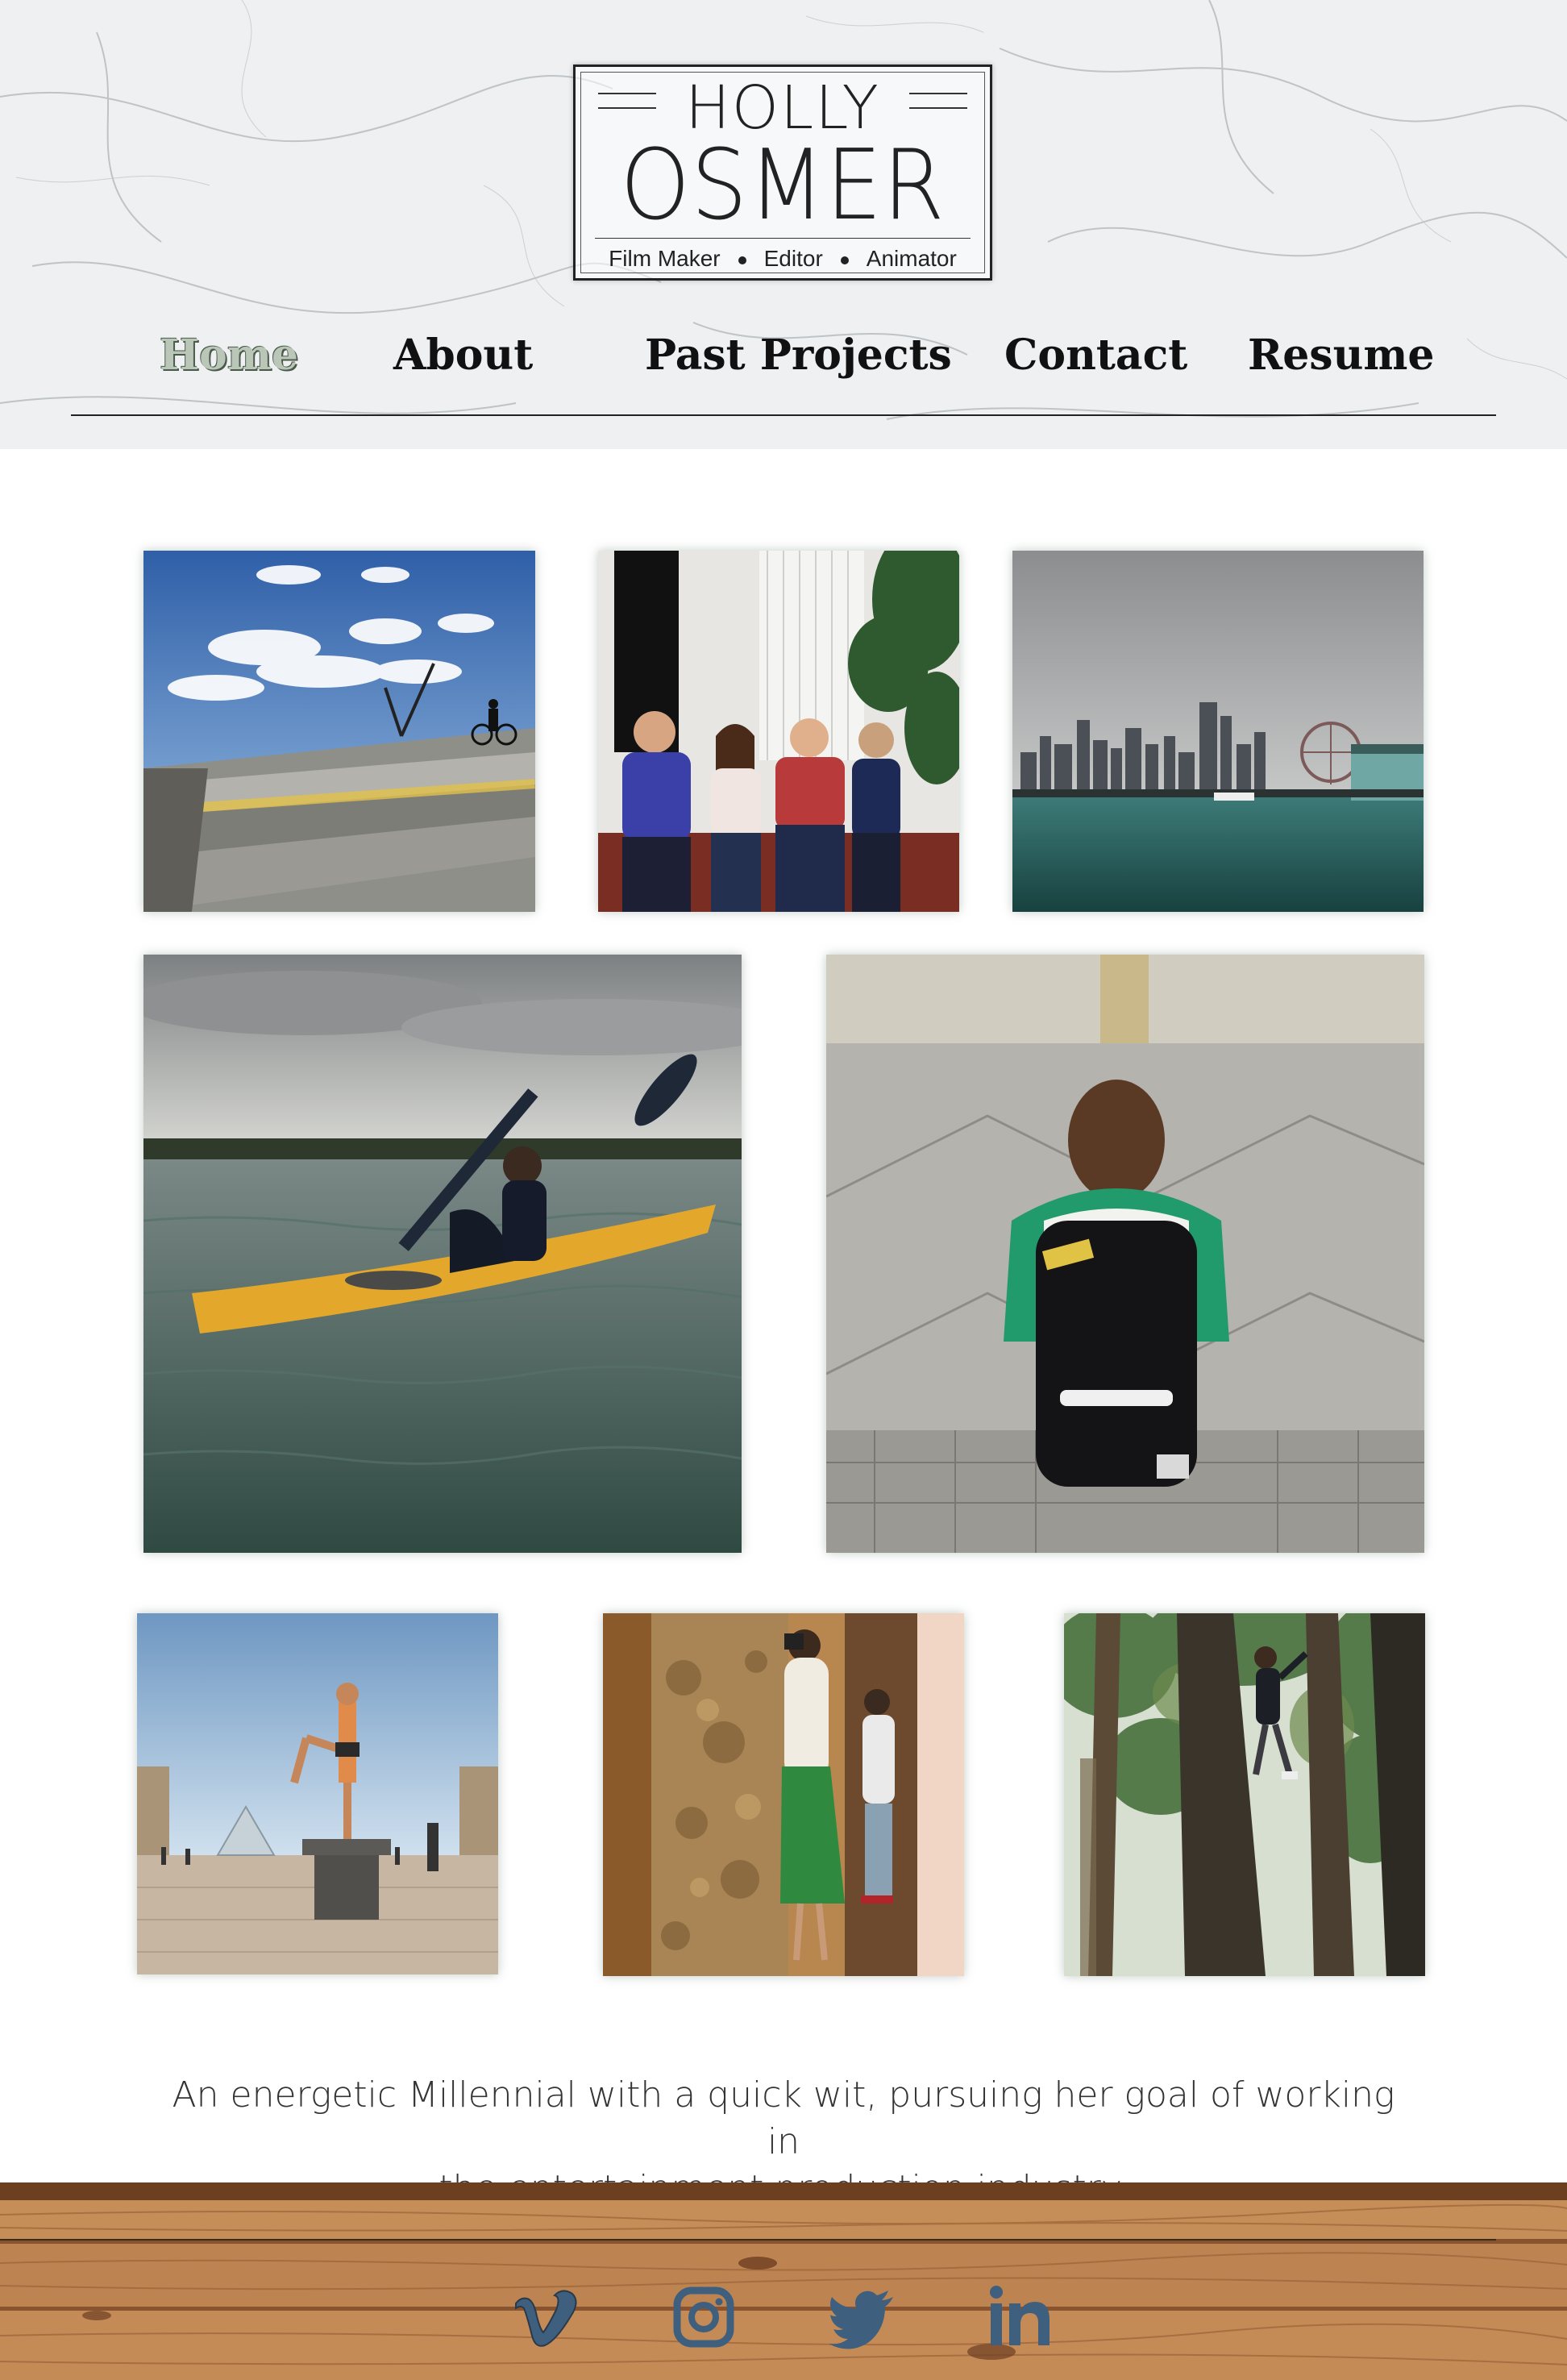 This screenshot has height=2380, width=1567. What do you see at coordinates (229, 355) in the screenshot?
I see `nav-home: Home` at bounding box center [229, 355].